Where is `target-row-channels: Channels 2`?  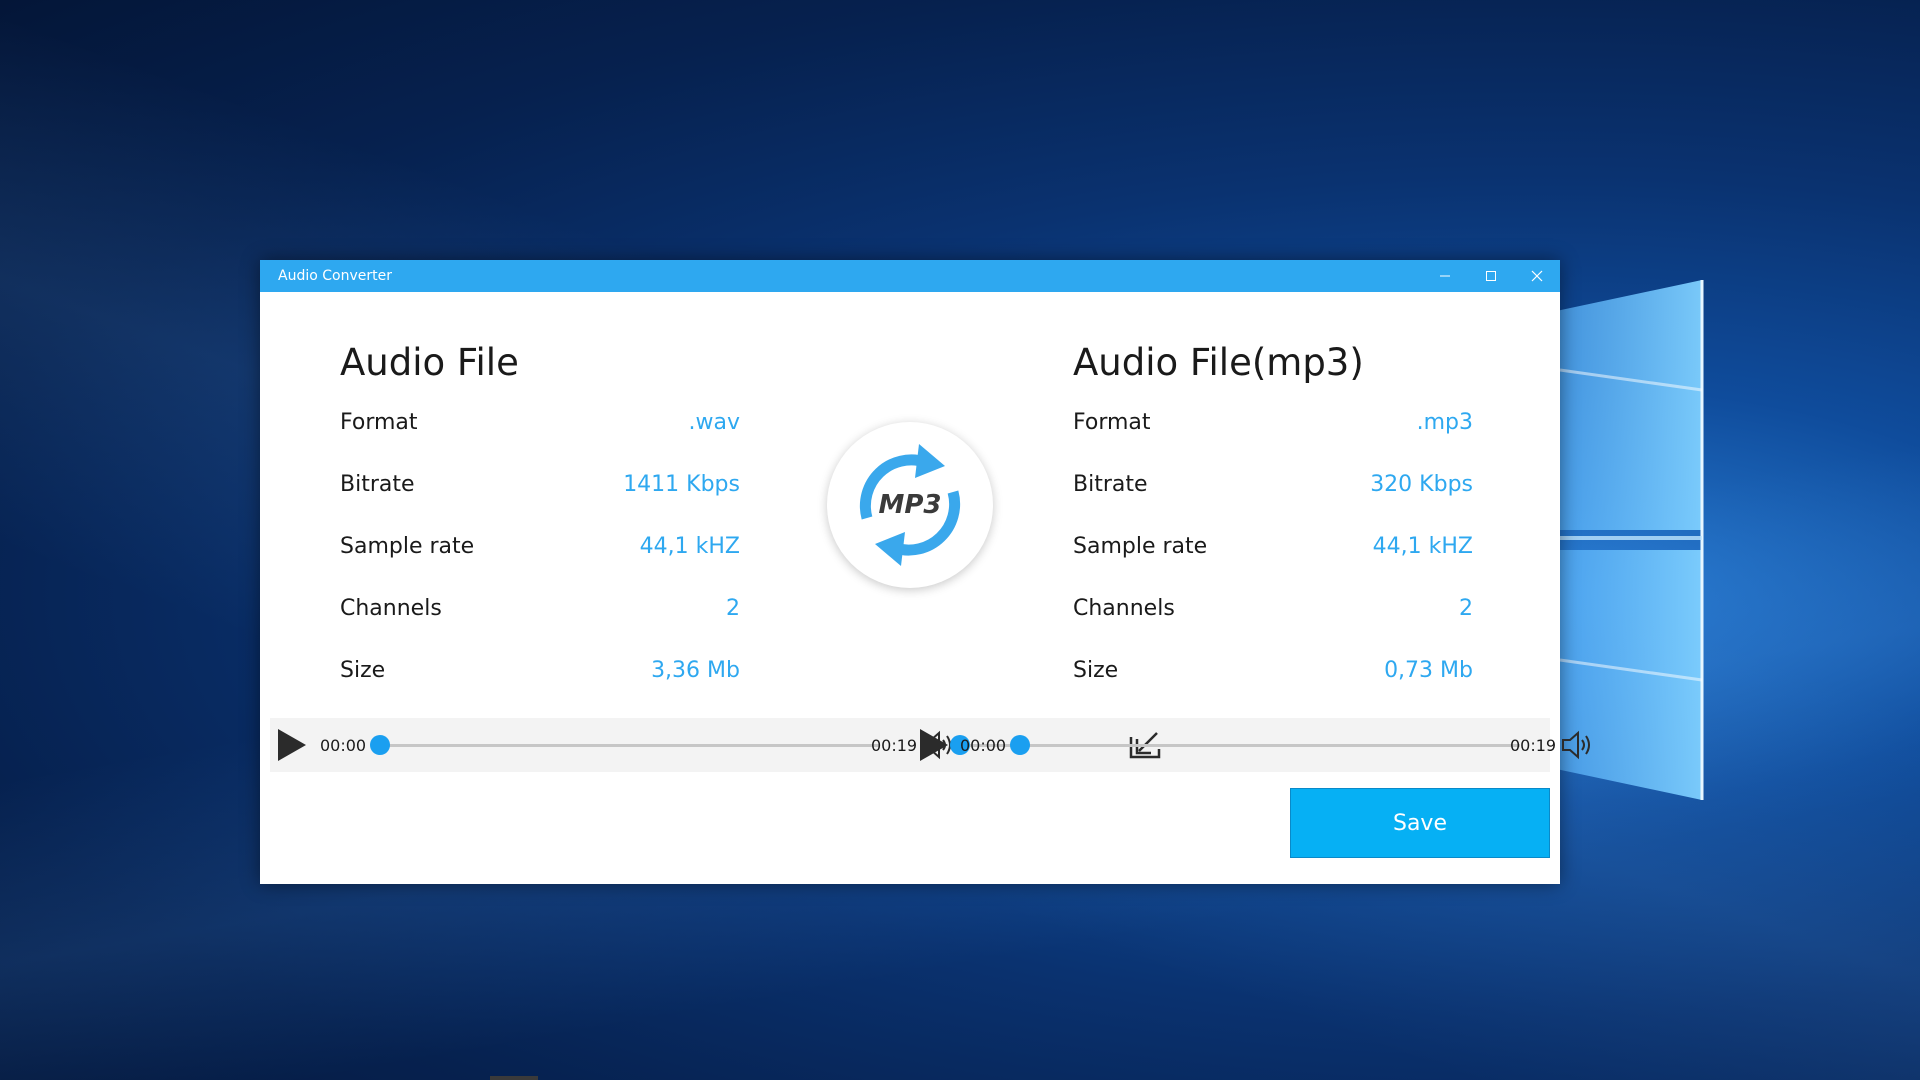 target-row-channels: Channels 2 is located at coordinates (1273, 627).